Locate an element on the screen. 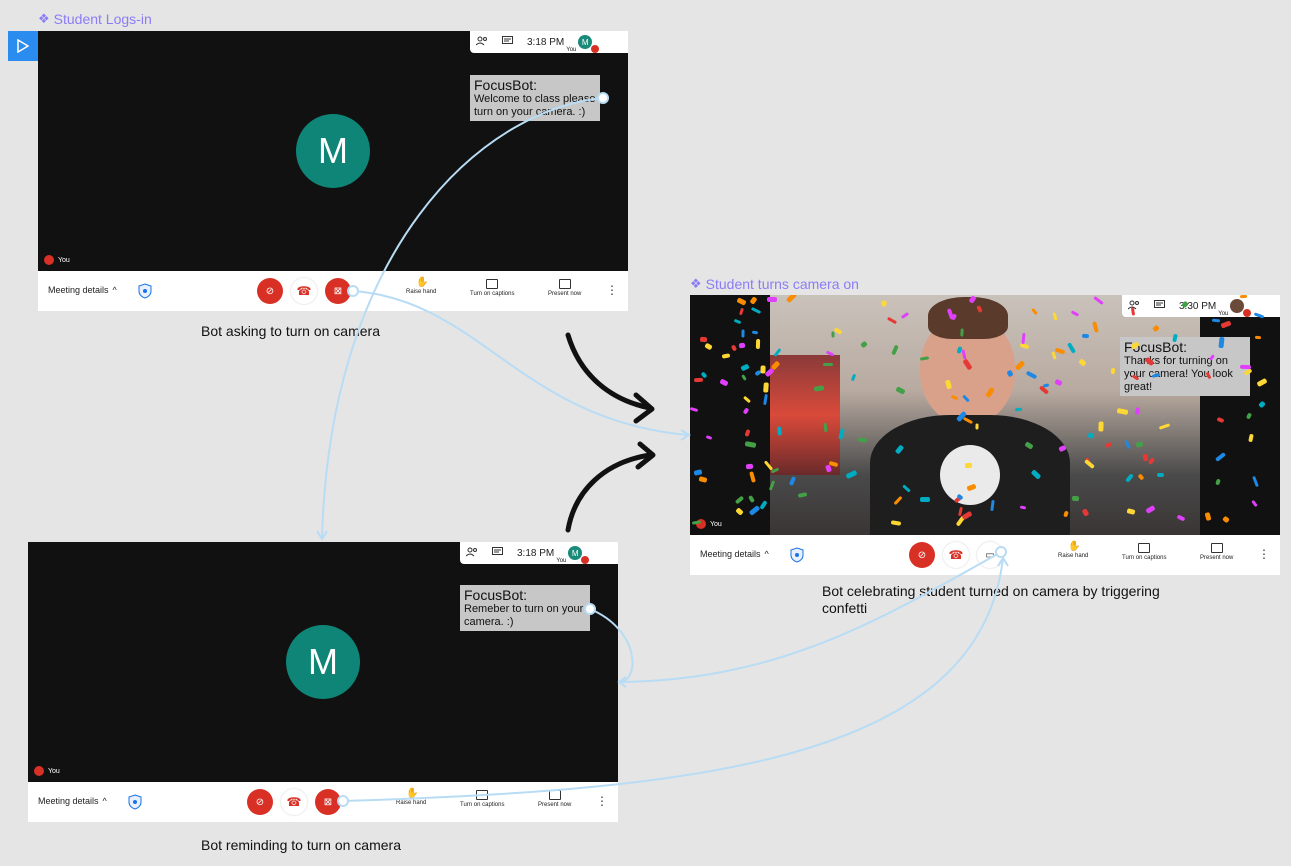  frame-label-camera-on: ❖ Student turns camera on is located at coordinates (774, 284).